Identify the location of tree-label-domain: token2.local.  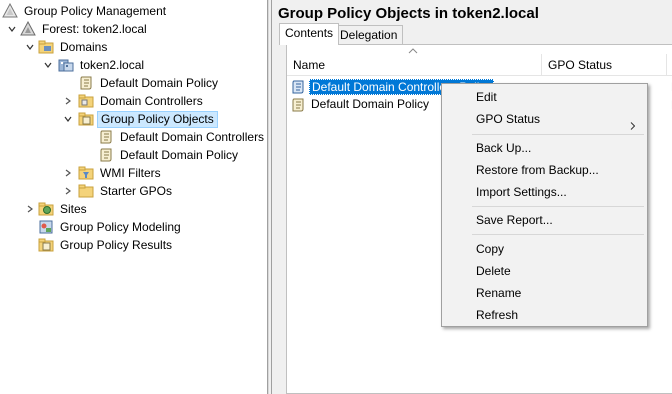
(112, 64).